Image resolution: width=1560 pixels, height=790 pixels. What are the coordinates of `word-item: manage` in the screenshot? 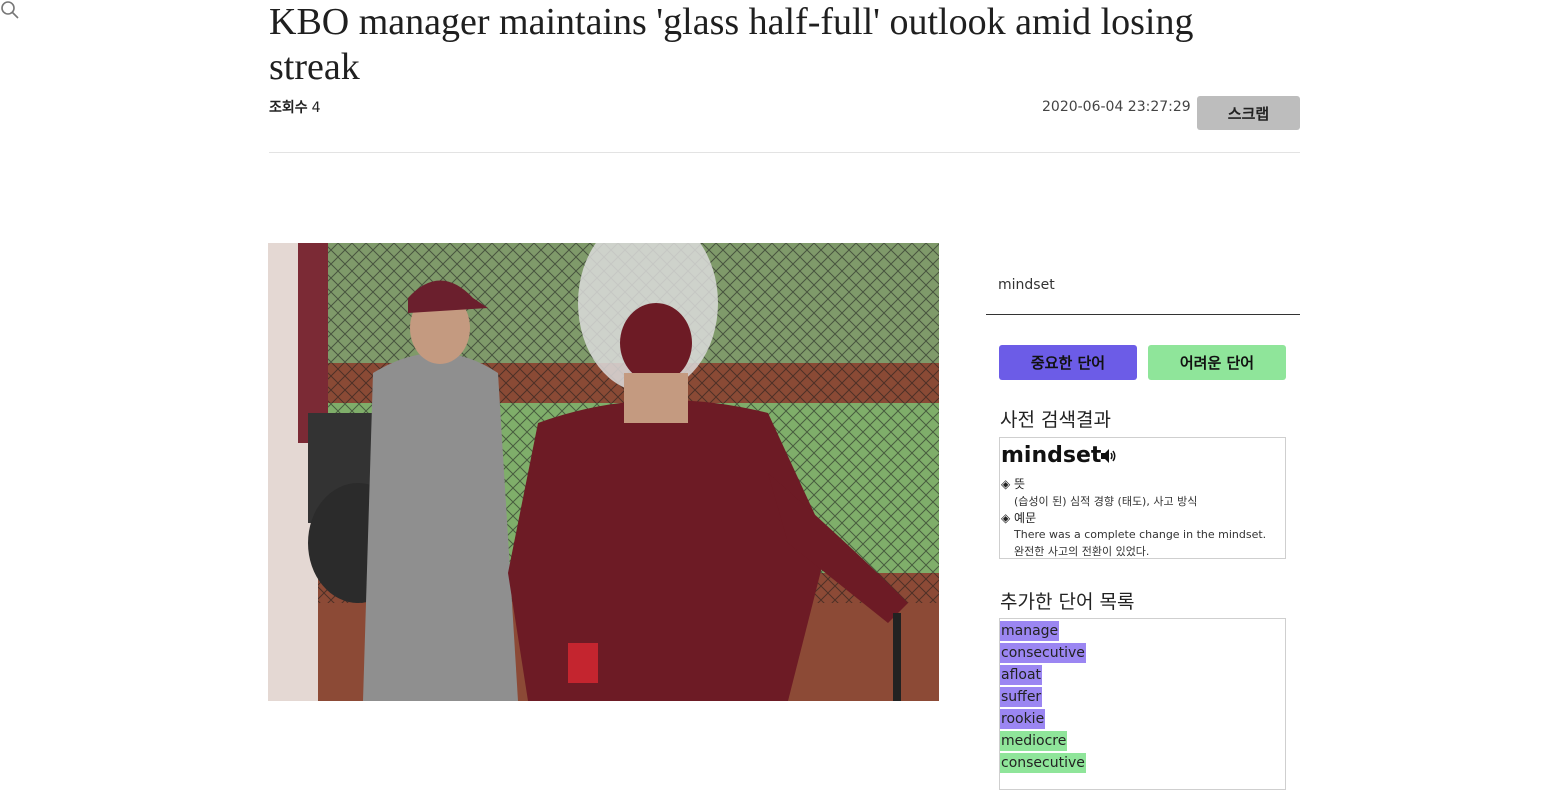 It's located at (1030, 631).